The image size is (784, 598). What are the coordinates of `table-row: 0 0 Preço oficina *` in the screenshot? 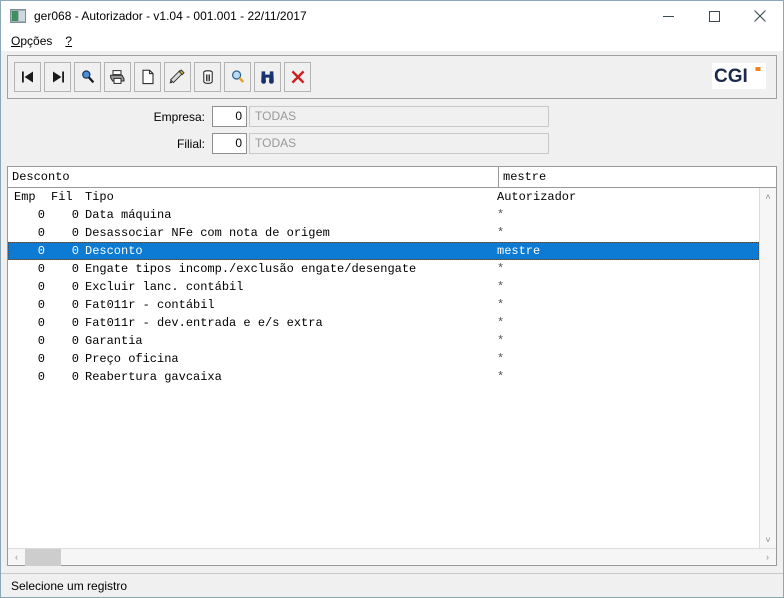 It's located at (383, 359).